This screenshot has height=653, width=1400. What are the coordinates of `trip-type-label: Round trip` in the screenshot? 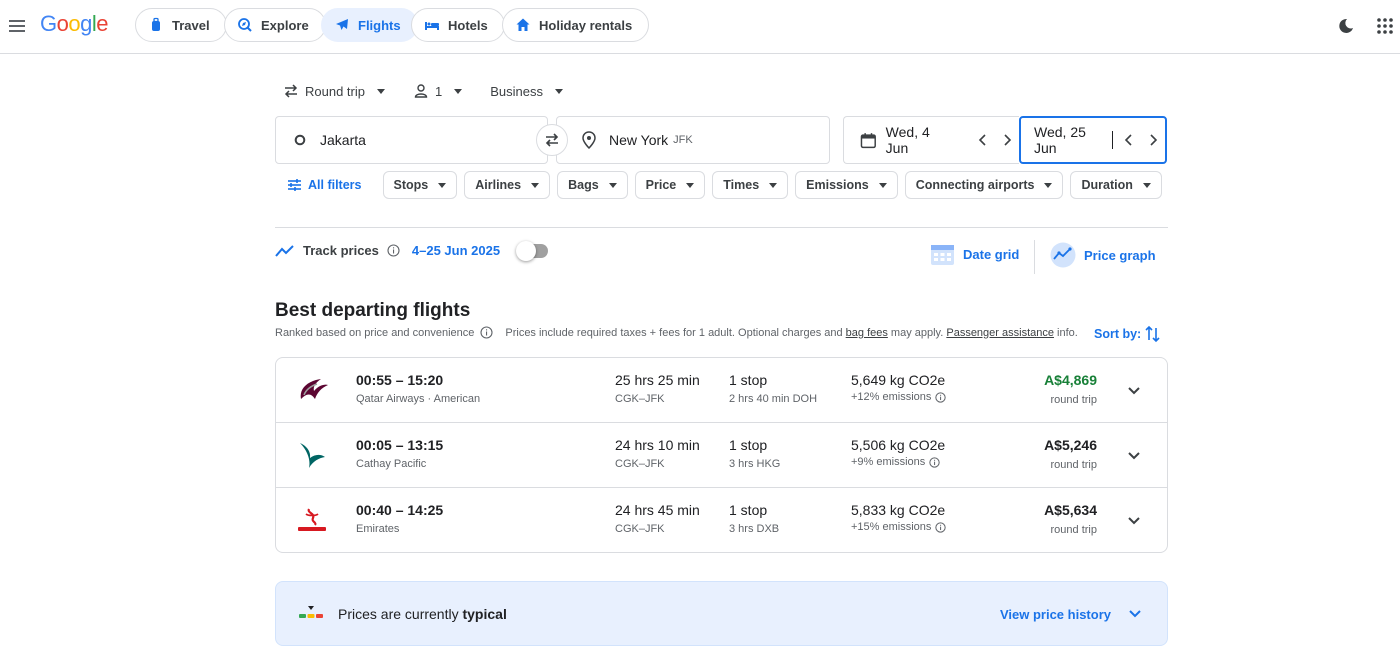 It's located at (335, 91).